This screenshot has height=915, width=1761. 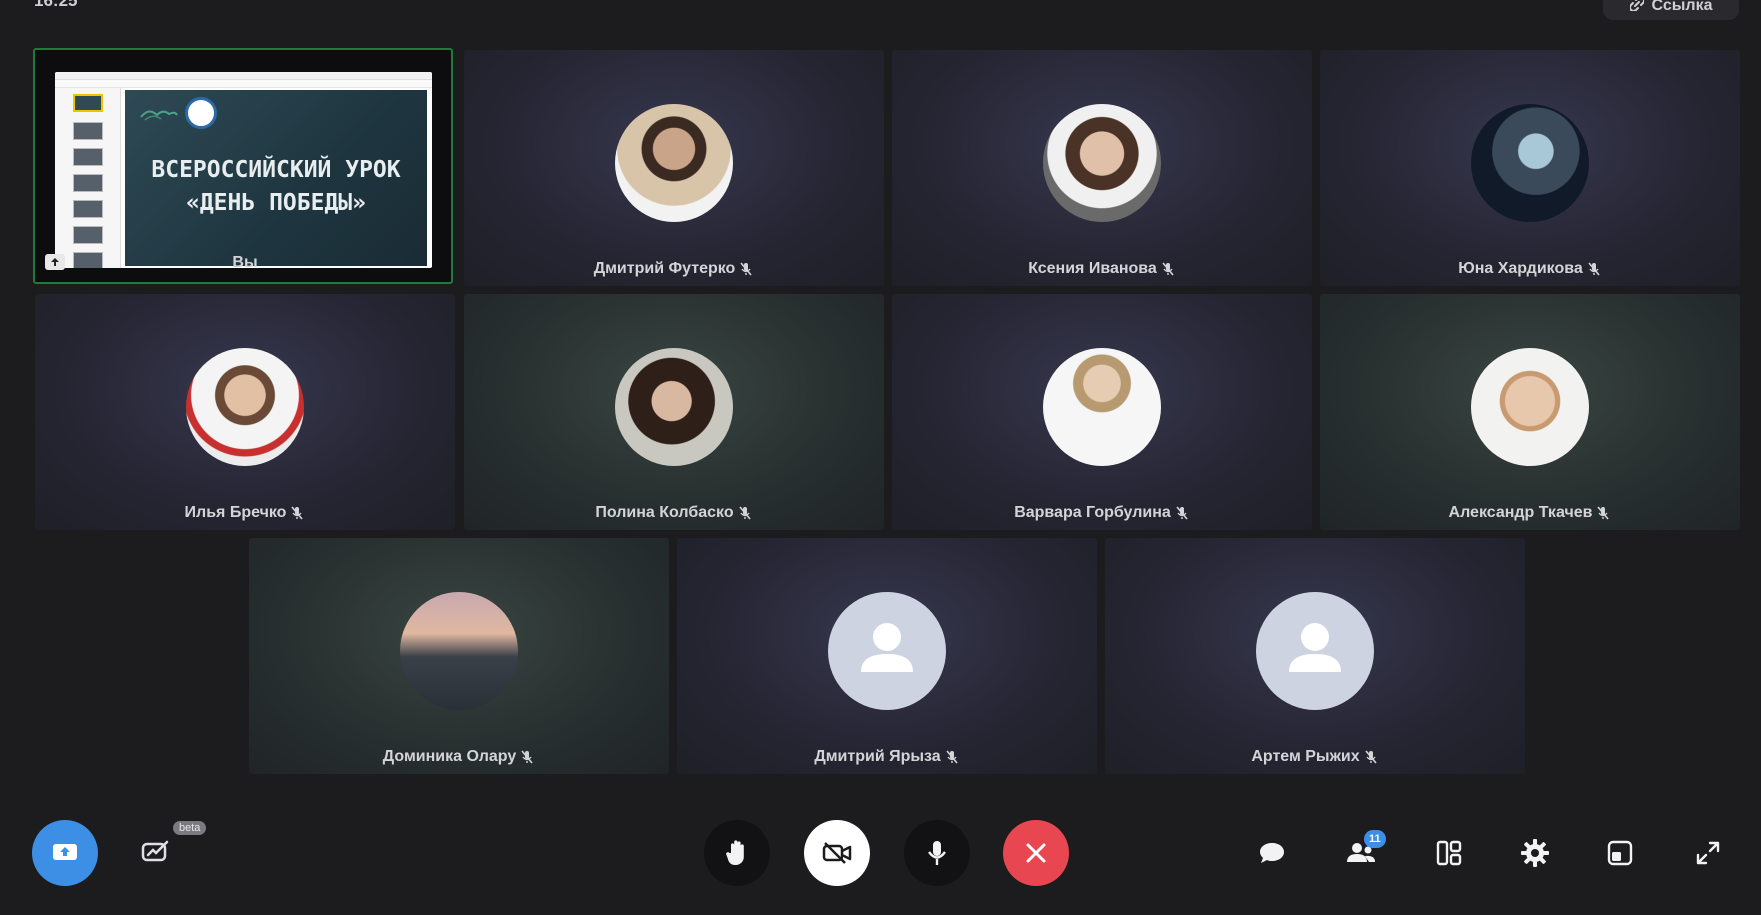 I want to click on call-toolbar: beta 11, so click(x=880, y=852).